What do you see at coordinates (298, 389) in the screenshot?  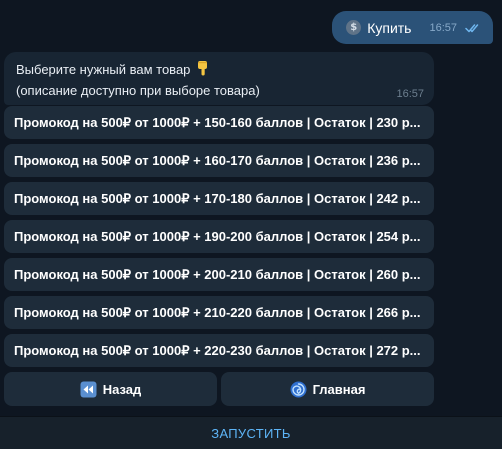 I see `cyclone-icon` at bounding box center [298, 389].